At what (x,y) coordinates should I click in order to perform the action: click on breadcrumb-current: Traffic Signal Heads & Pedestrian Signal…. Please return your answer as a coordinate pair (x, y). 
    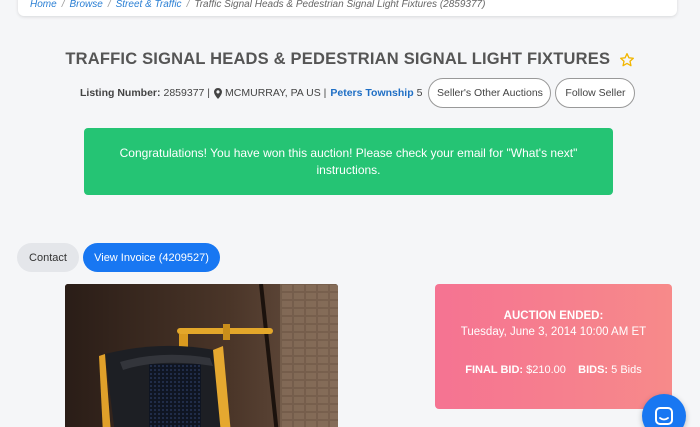
    Looking at the image, I should click on (340, 5).